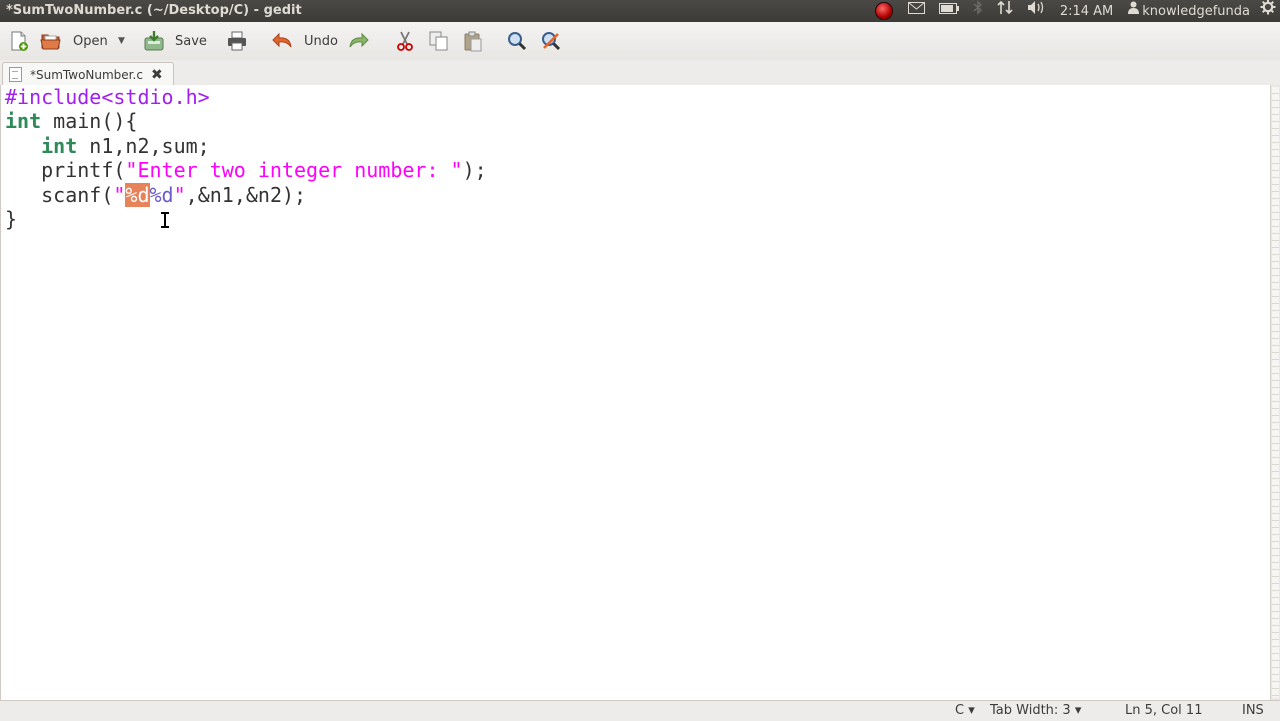 This screenshot has width=1280, height=721. I want to click on save-label: Save, so click(191, 41).